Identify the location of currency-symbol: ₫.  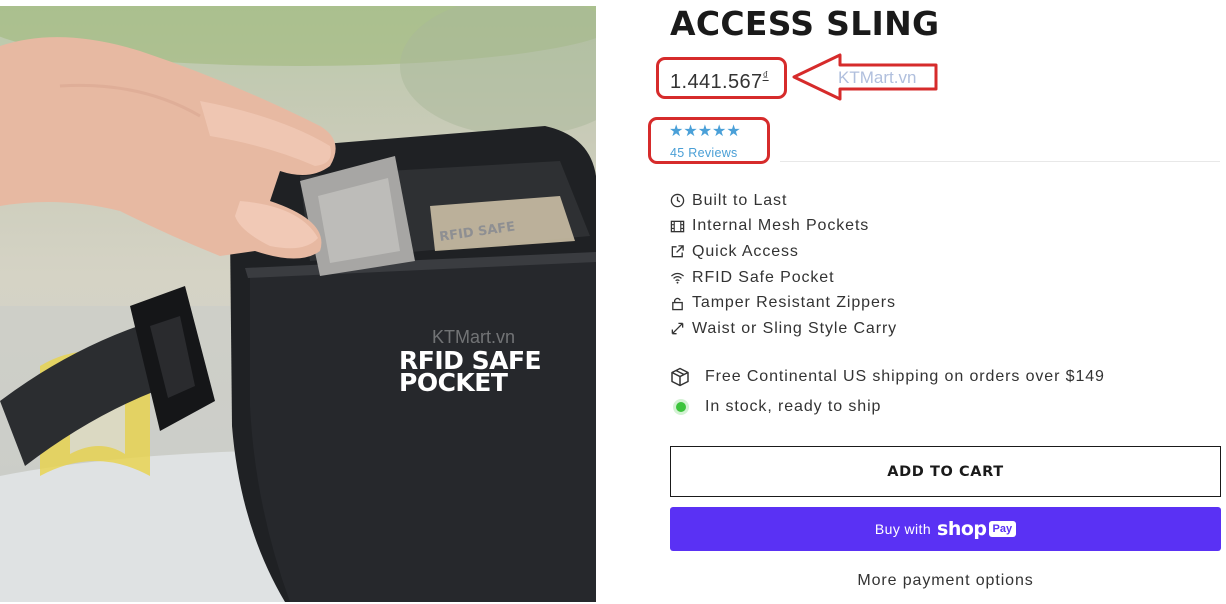
(765, 76).